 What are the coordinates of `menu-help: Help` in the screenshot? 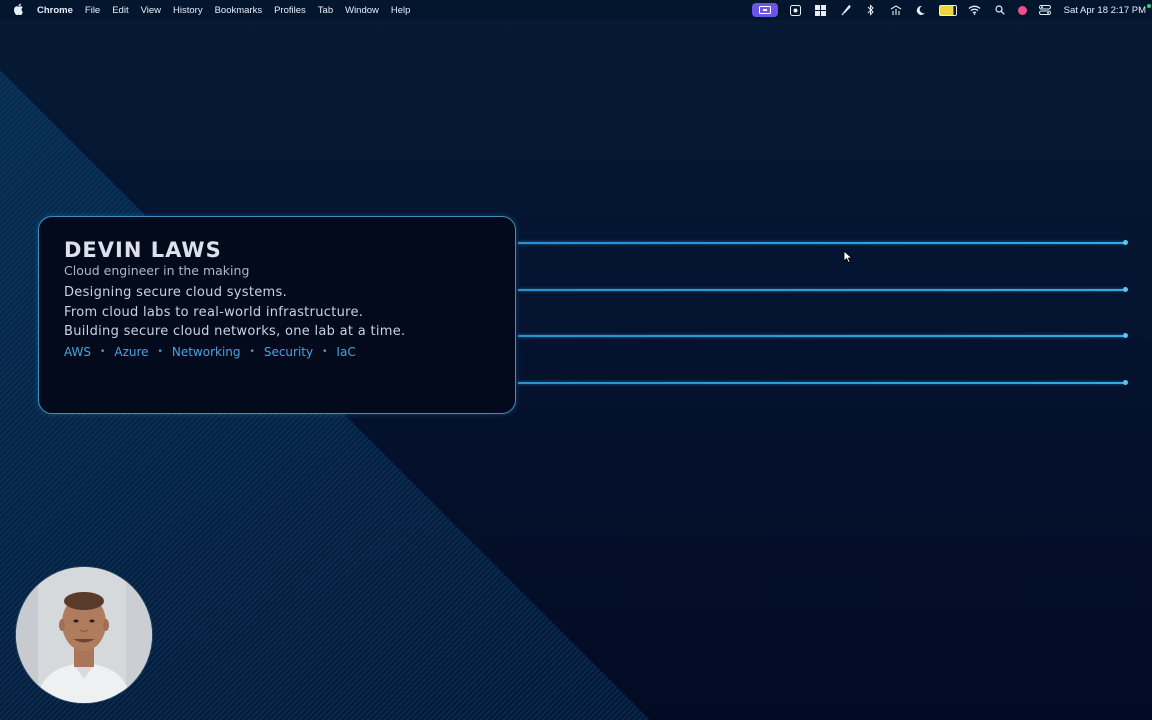 It's located at (401, 10).